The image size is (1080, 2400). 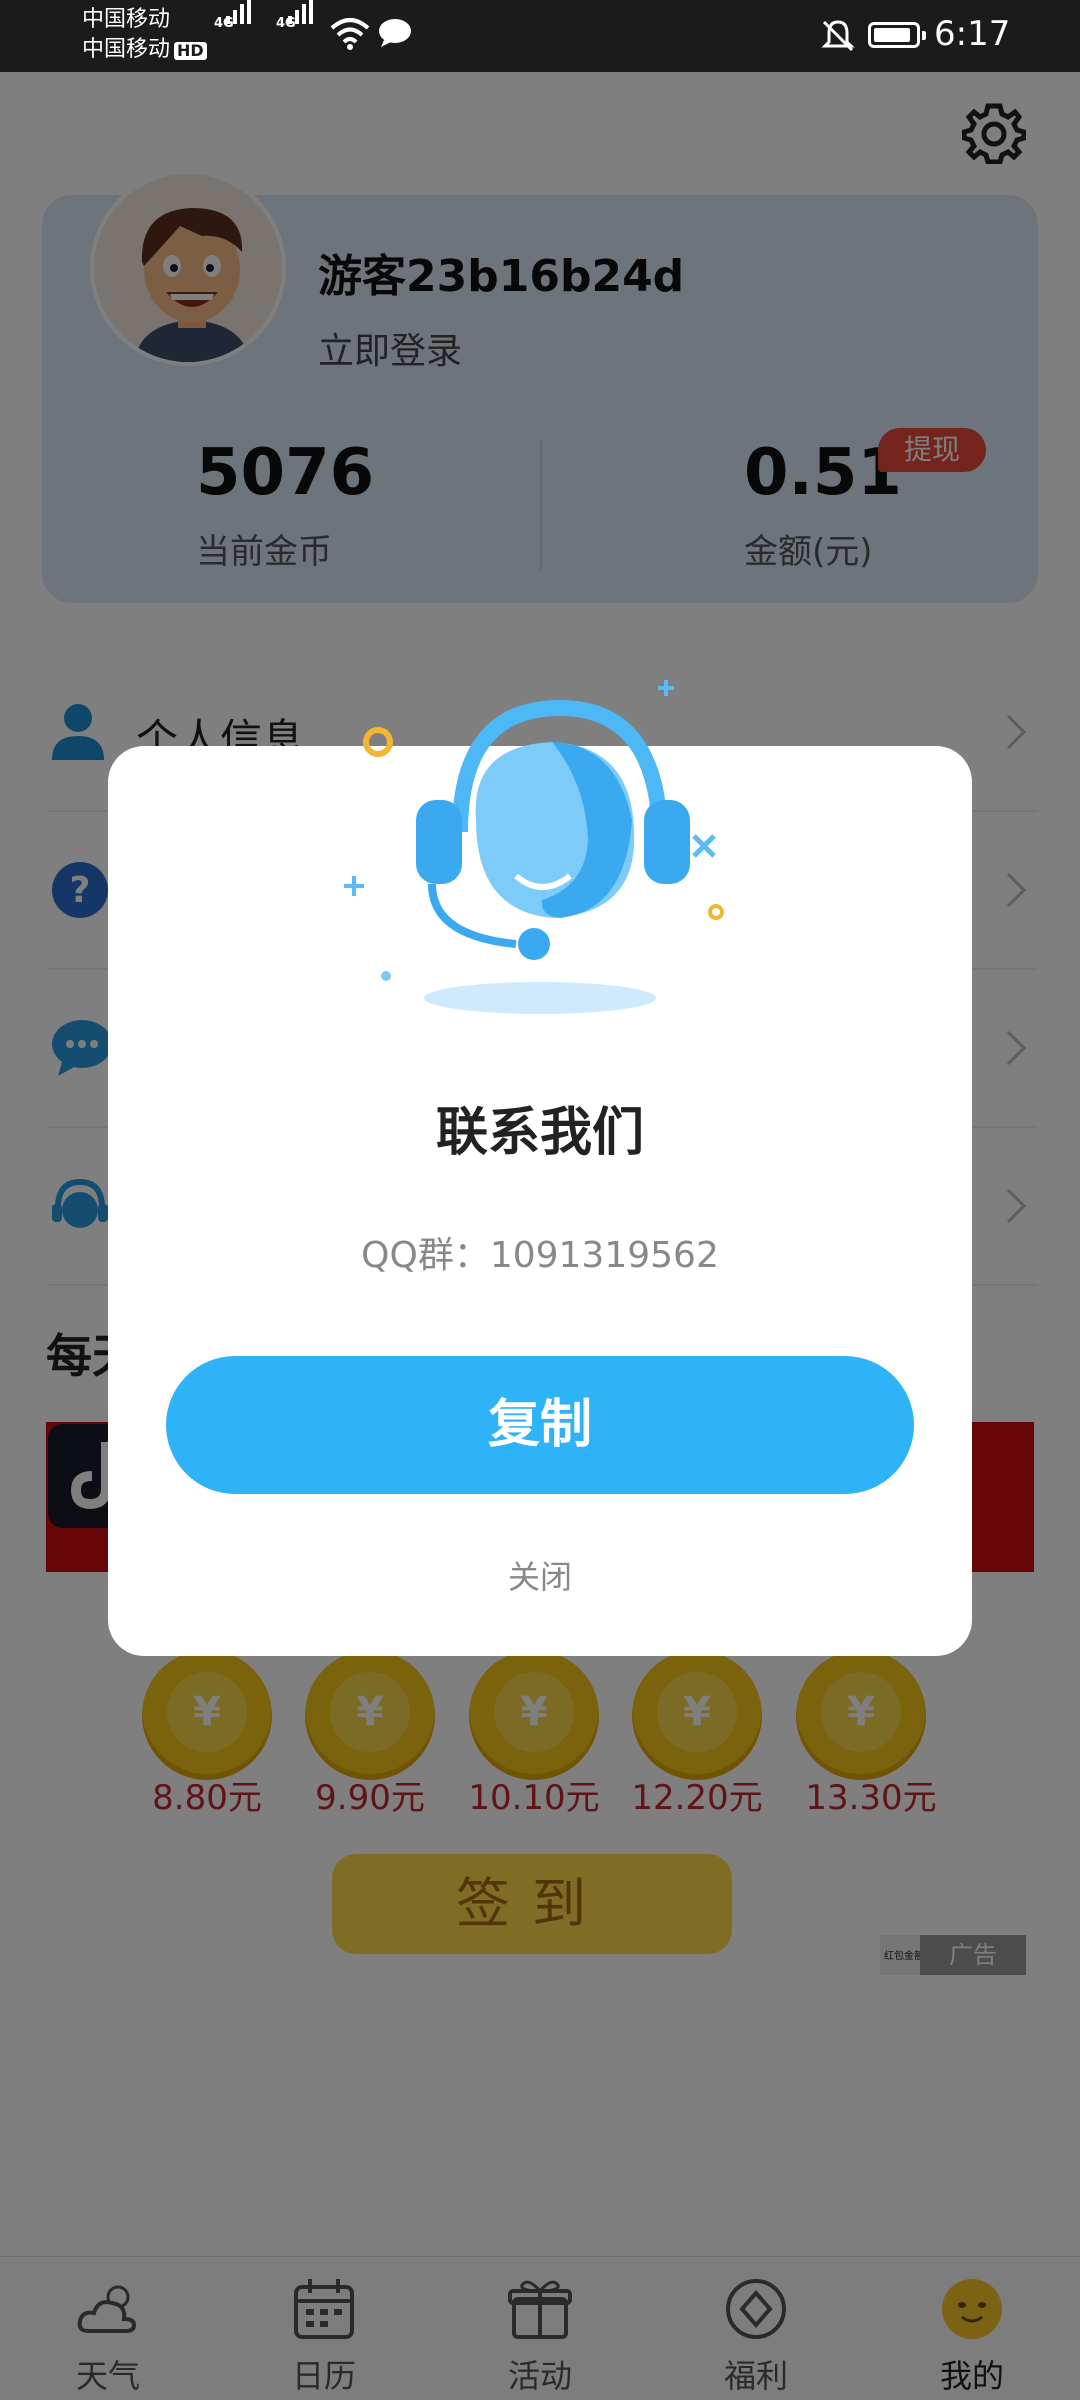 What do you see at coordinates (540, 1255) in the screenshot?
I see `qq-group-number: QQ群：1091319562` at bounding box center [540, 1255].